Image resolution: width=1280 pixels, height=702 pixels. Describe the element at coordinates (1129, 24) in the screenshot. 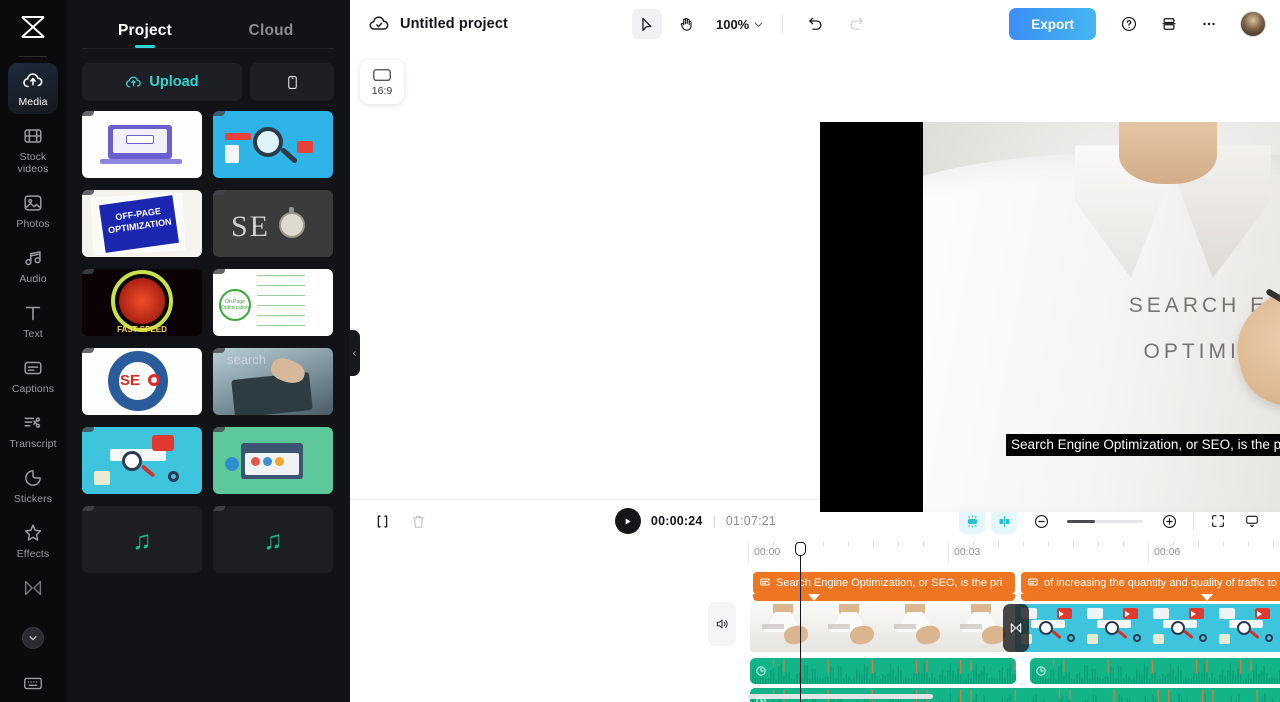

I see `help-button` at that location.